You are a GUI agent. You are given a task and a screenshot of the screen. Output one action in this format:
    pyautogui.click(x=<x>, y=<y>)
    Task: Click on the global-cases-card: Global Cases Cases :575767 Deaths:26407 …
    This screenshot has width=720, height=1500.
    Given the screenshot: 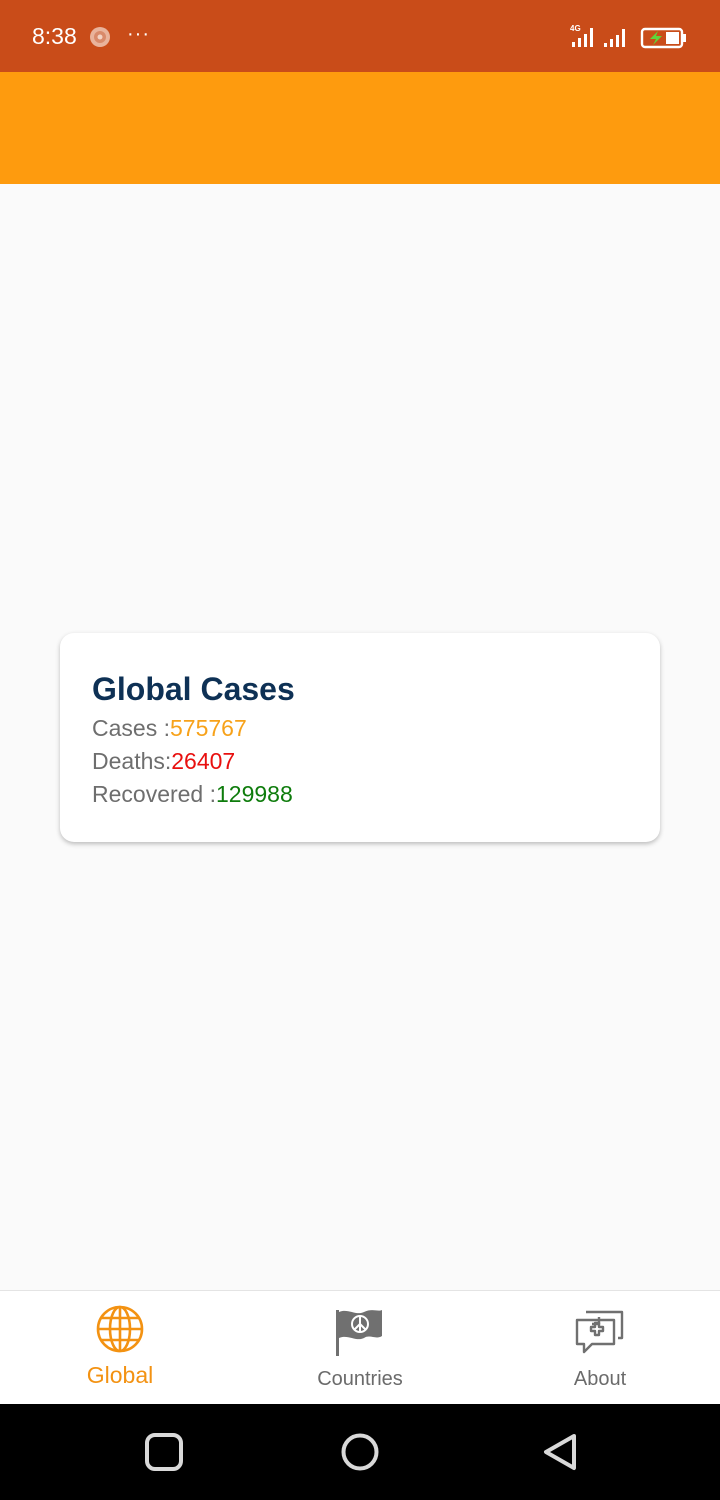 What is the action you would take?
    pyautogui.click(x=360, y=737)
    